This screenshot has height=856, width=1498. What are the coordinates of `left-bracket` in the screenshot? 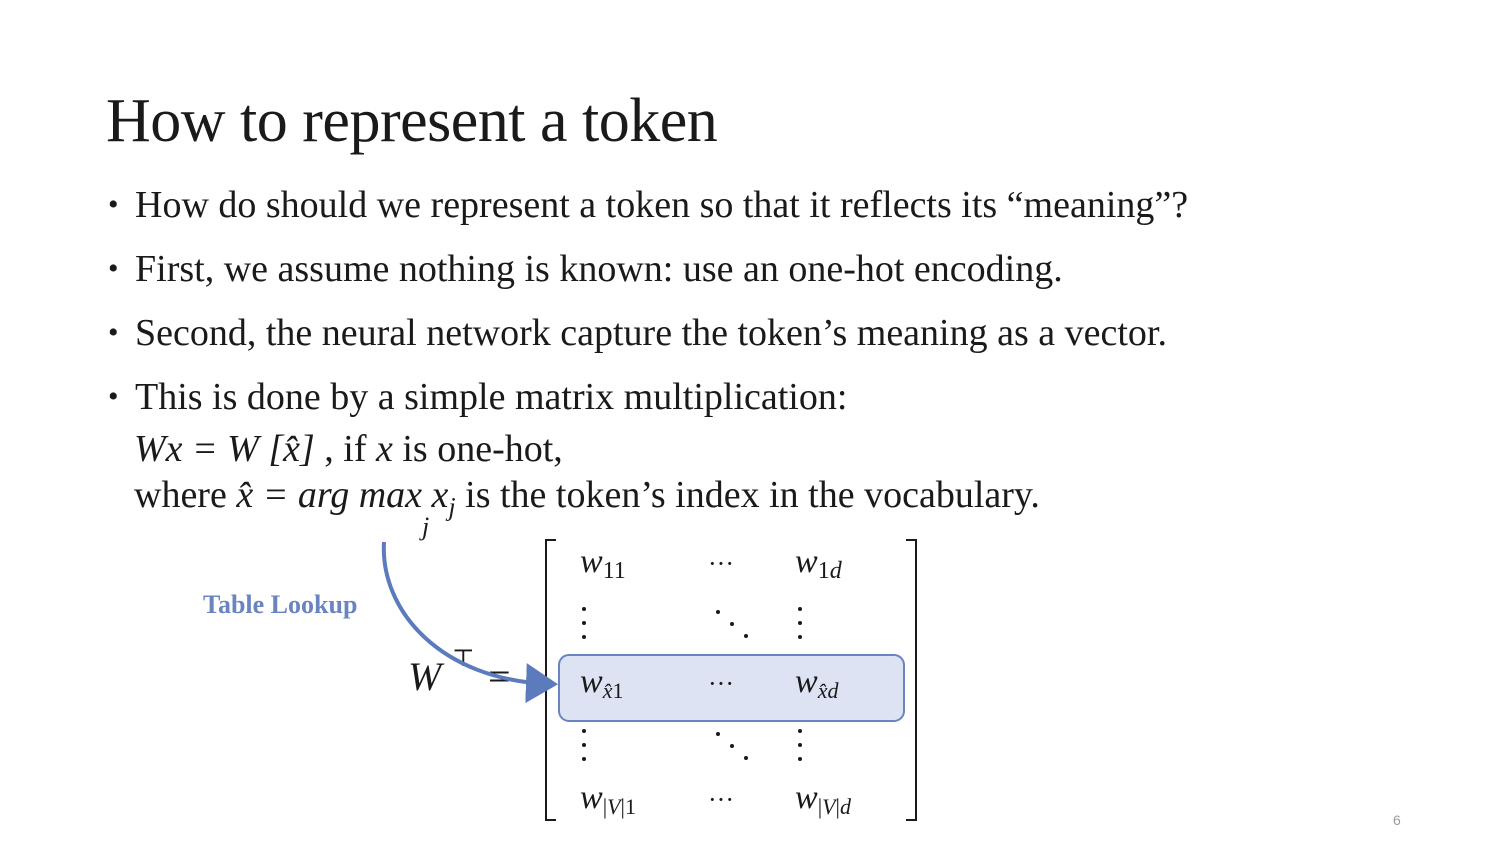 It's located at (550, 680).